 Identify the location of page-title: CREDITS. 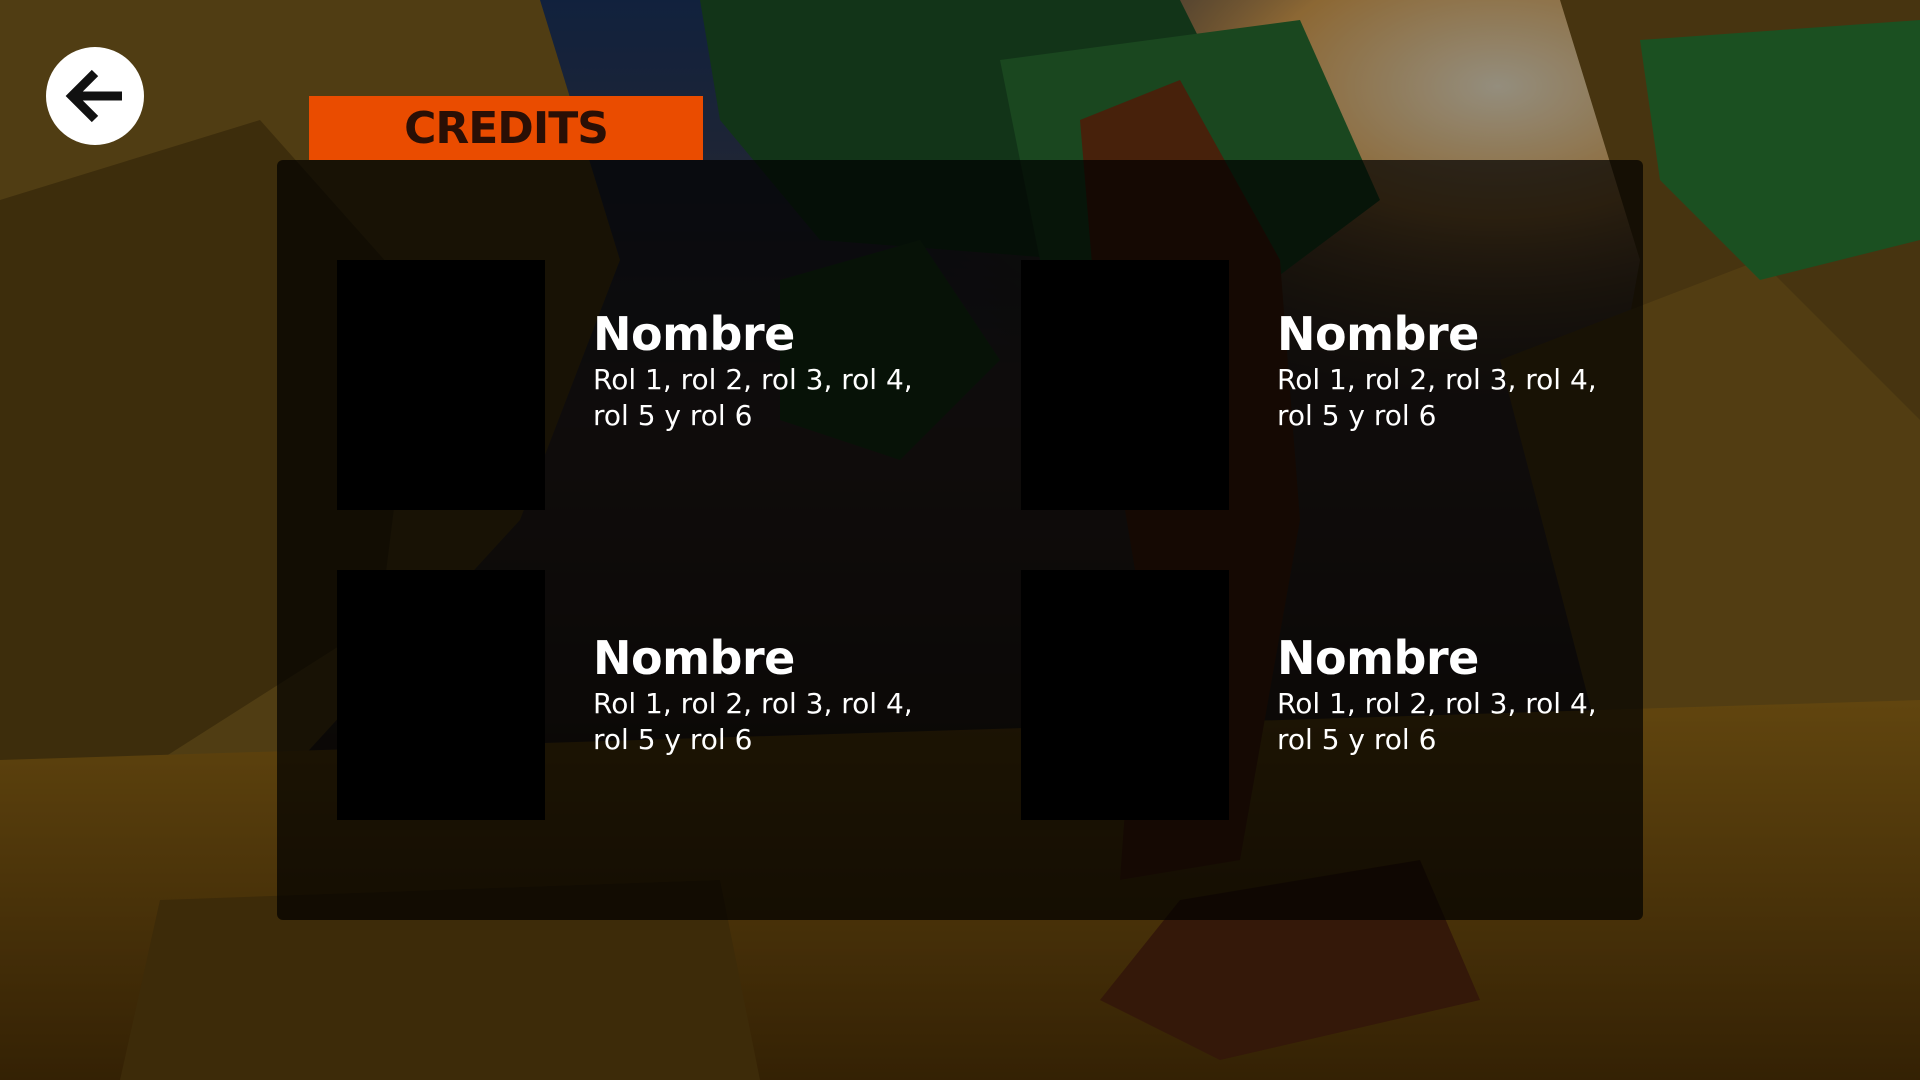
(506, 128).